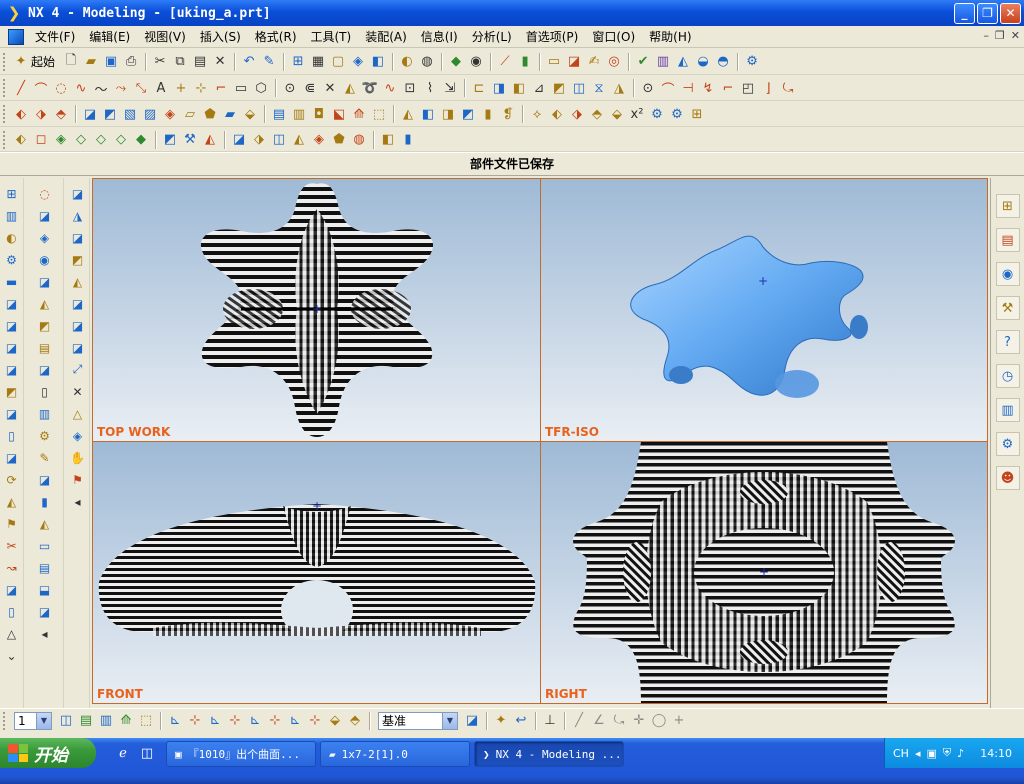 Image resolution: width=1024 pixels, height=784 pixels. Describe the element at coordinates (45, 215) in the screenshot. I see `block-tool-icon: ◪` at that location.